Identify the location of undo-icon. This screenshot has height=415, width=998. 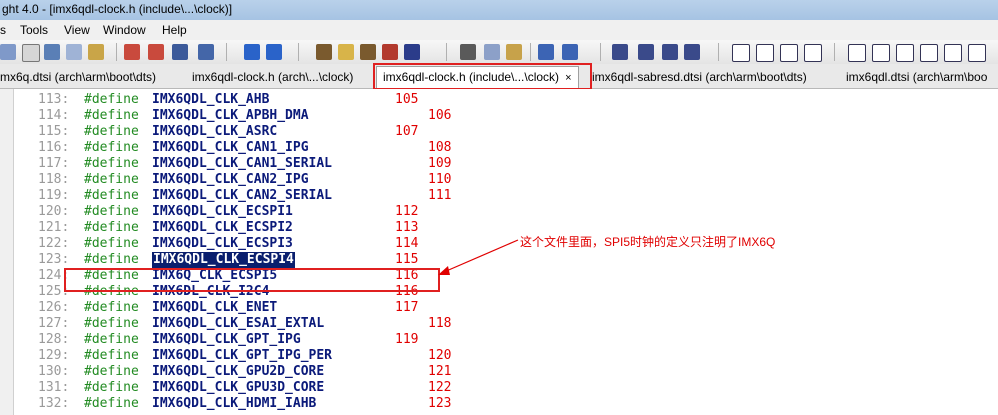
(546, 52).